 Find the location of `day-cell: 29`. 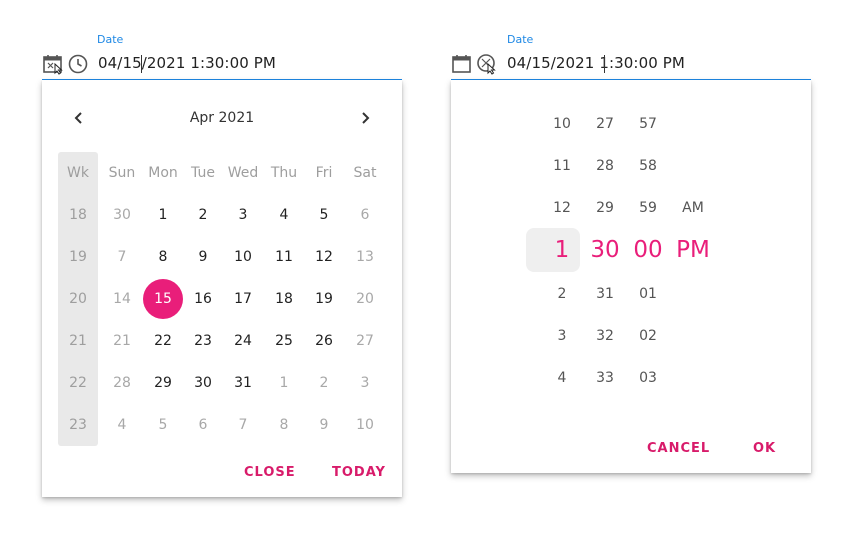

day-cell: 29 is located at coordinates (163, 383).